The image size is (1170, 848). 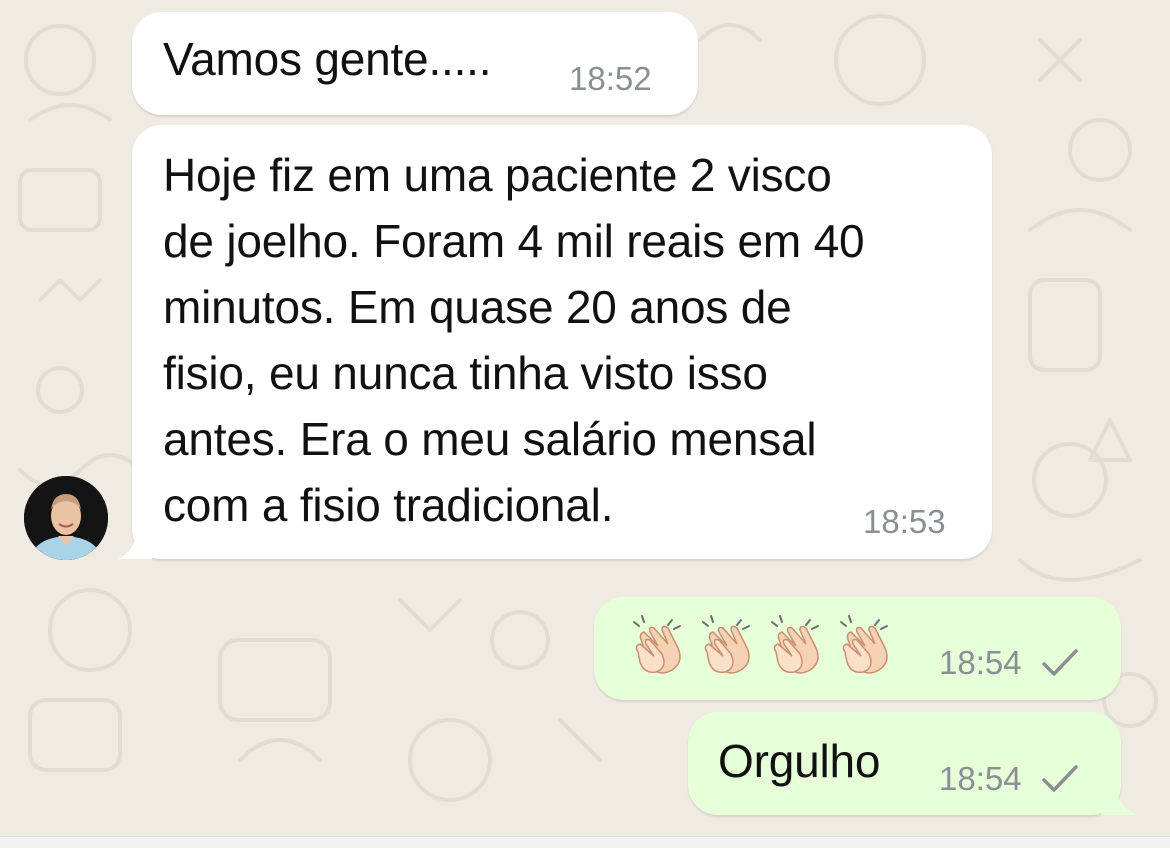 I want to click on incoming-message-bubble: Vamos gente..... 18:52, so click(x=415, y=63).